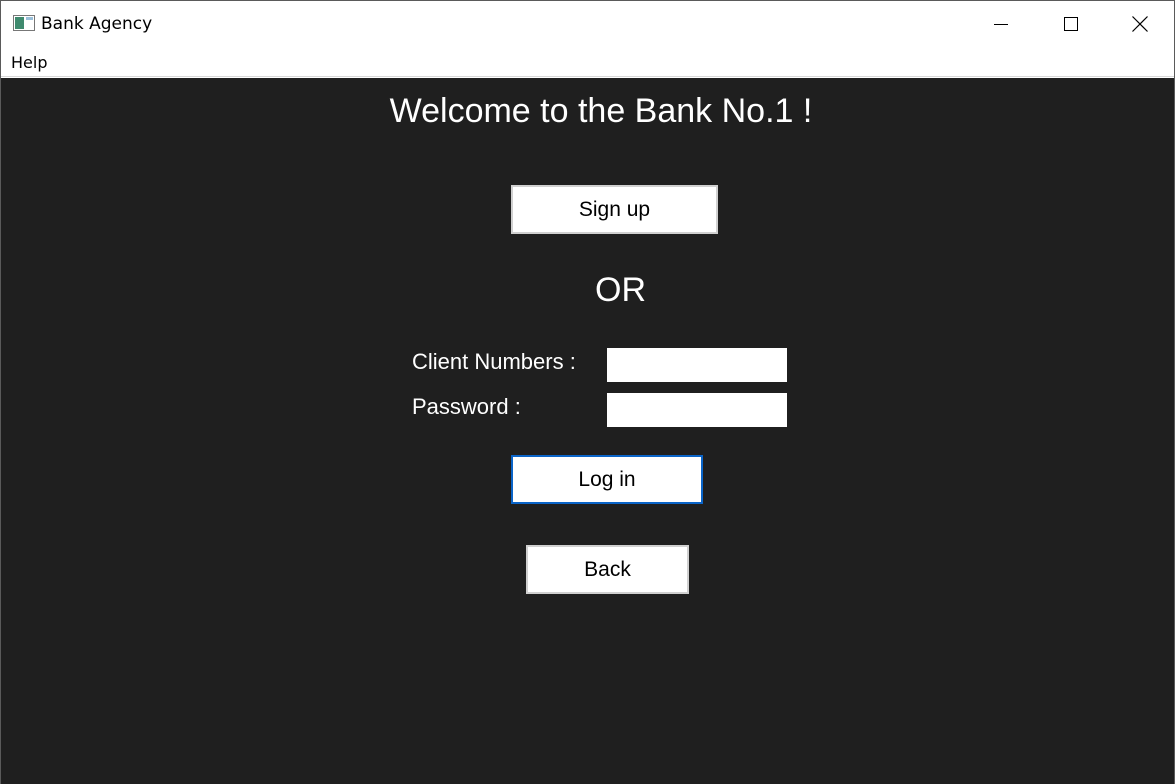 Image resolution: width=1175 pixels, height=784 pixels. I want to click on password-field, so click(697, 410).